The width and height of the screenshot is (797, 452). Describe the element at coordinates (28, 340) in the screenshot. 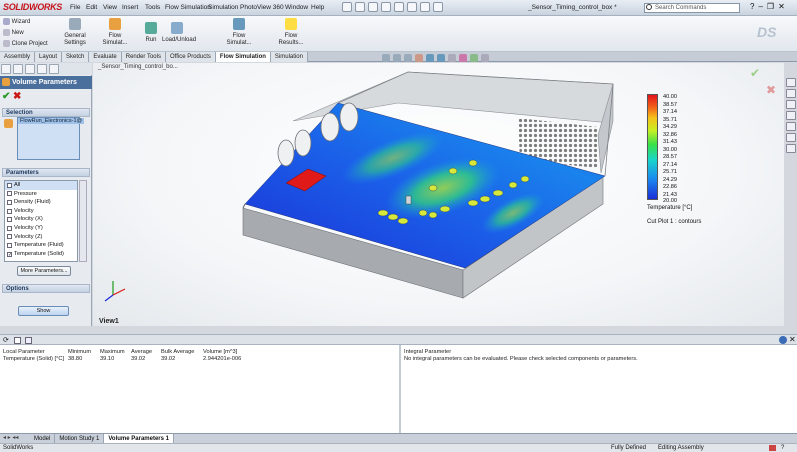

I see `copy-icon` at that location.